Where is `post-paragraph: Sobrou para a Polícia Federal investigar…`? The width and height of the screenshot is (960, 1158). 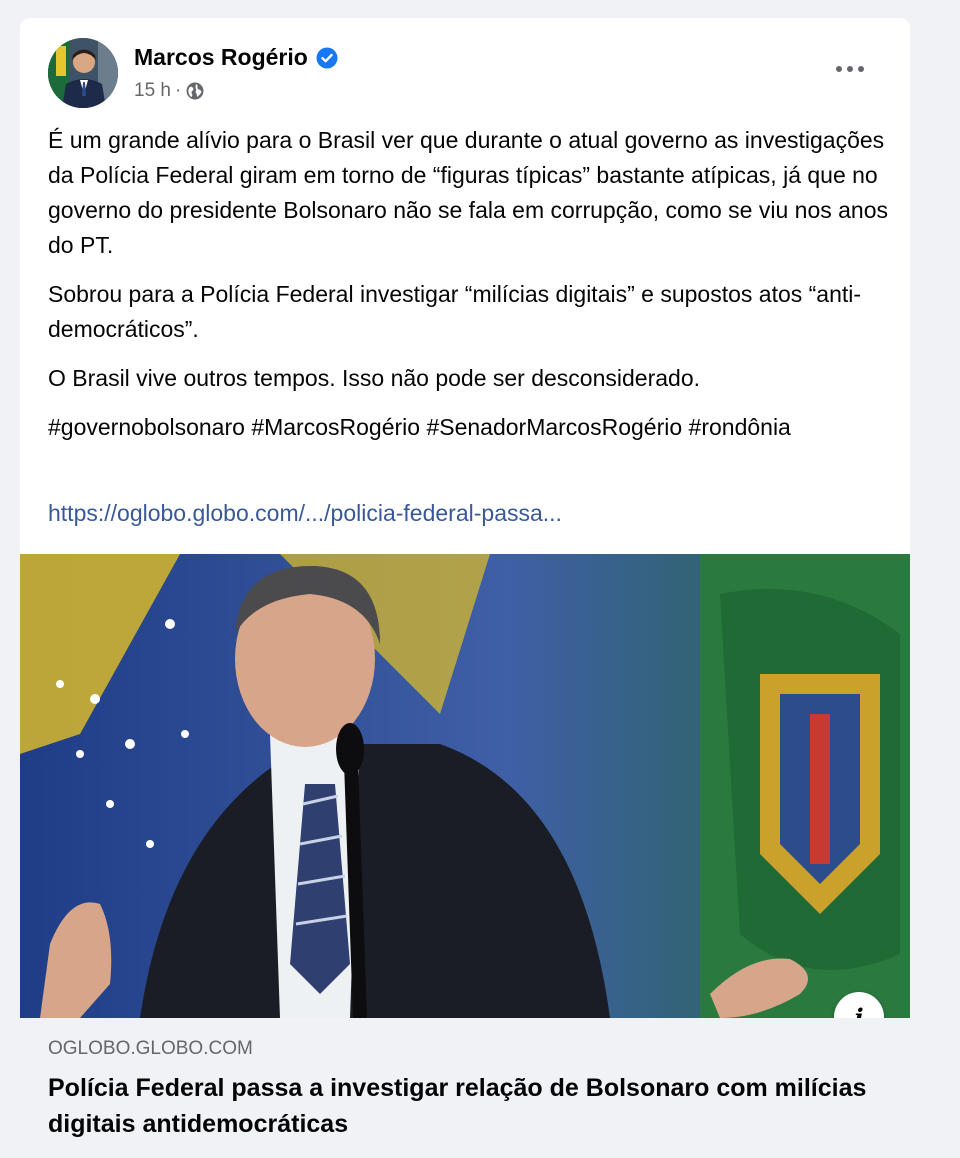 post-paragraph: Sobrou para a Polícia Federal investigar… is located at coordinates (455, 311).